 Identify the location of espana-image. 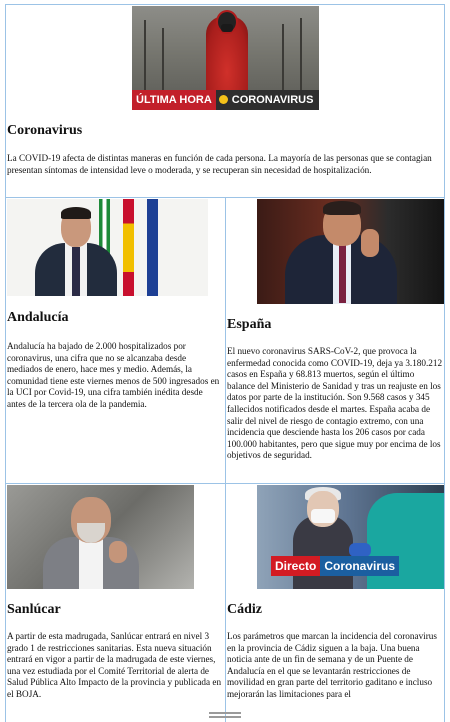
(350, 251).